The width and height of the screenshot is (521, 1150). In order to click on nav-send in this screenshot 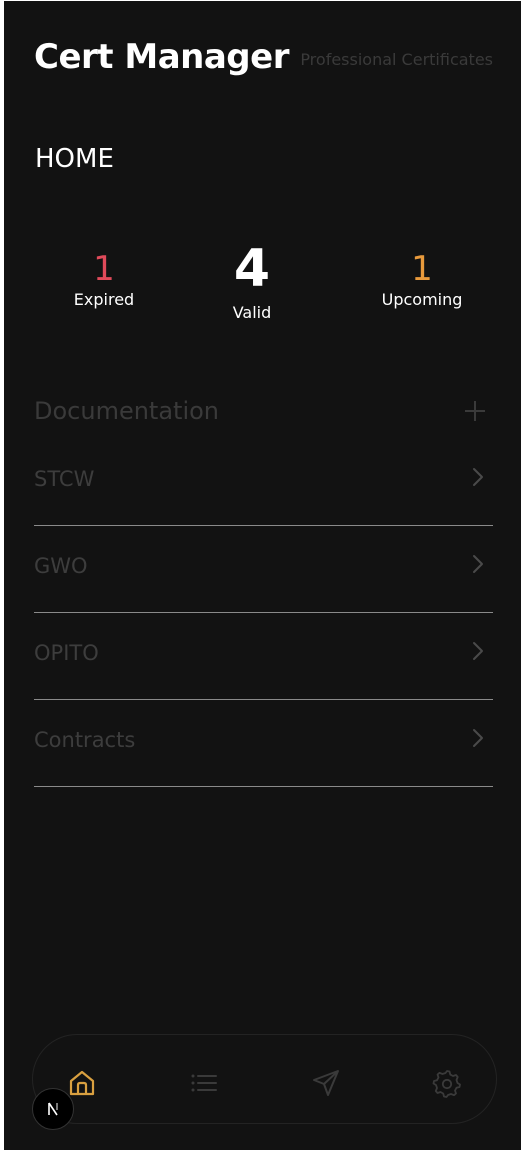, I will do `click(326, 1083)`.